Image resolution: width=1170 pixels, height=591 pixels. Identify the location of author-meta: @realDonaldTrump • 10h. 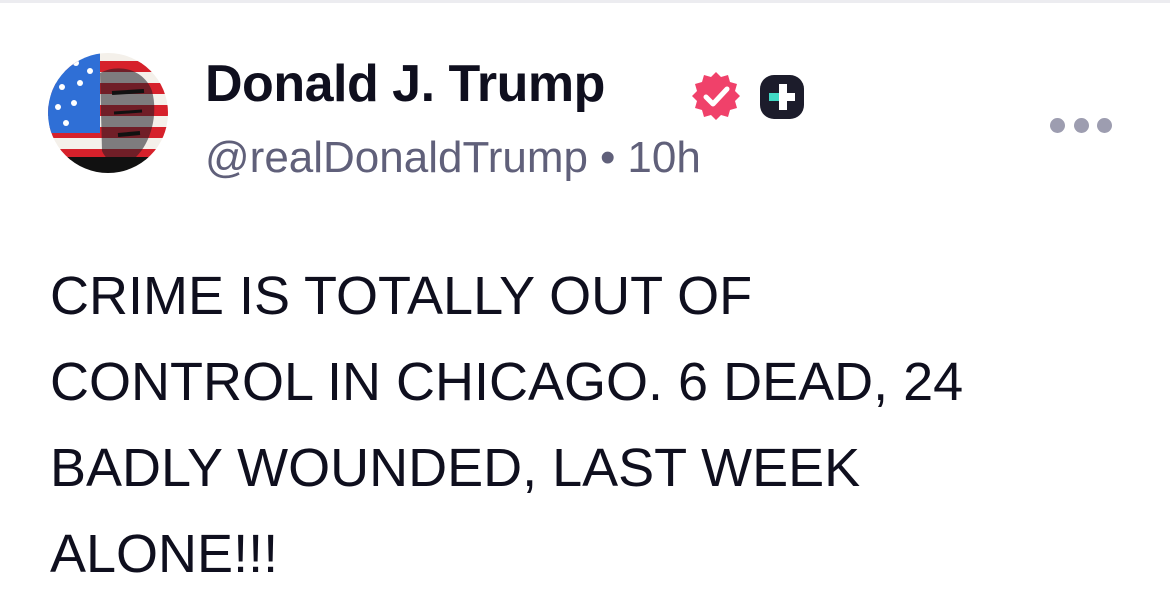
(453, 158).